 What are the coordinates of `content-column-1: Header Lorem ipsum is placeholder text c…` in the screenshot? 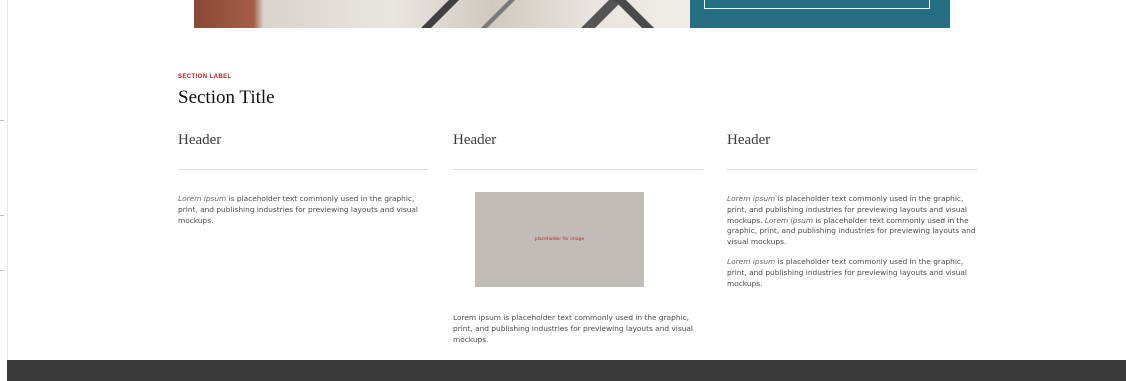 It's located at (305, 178).